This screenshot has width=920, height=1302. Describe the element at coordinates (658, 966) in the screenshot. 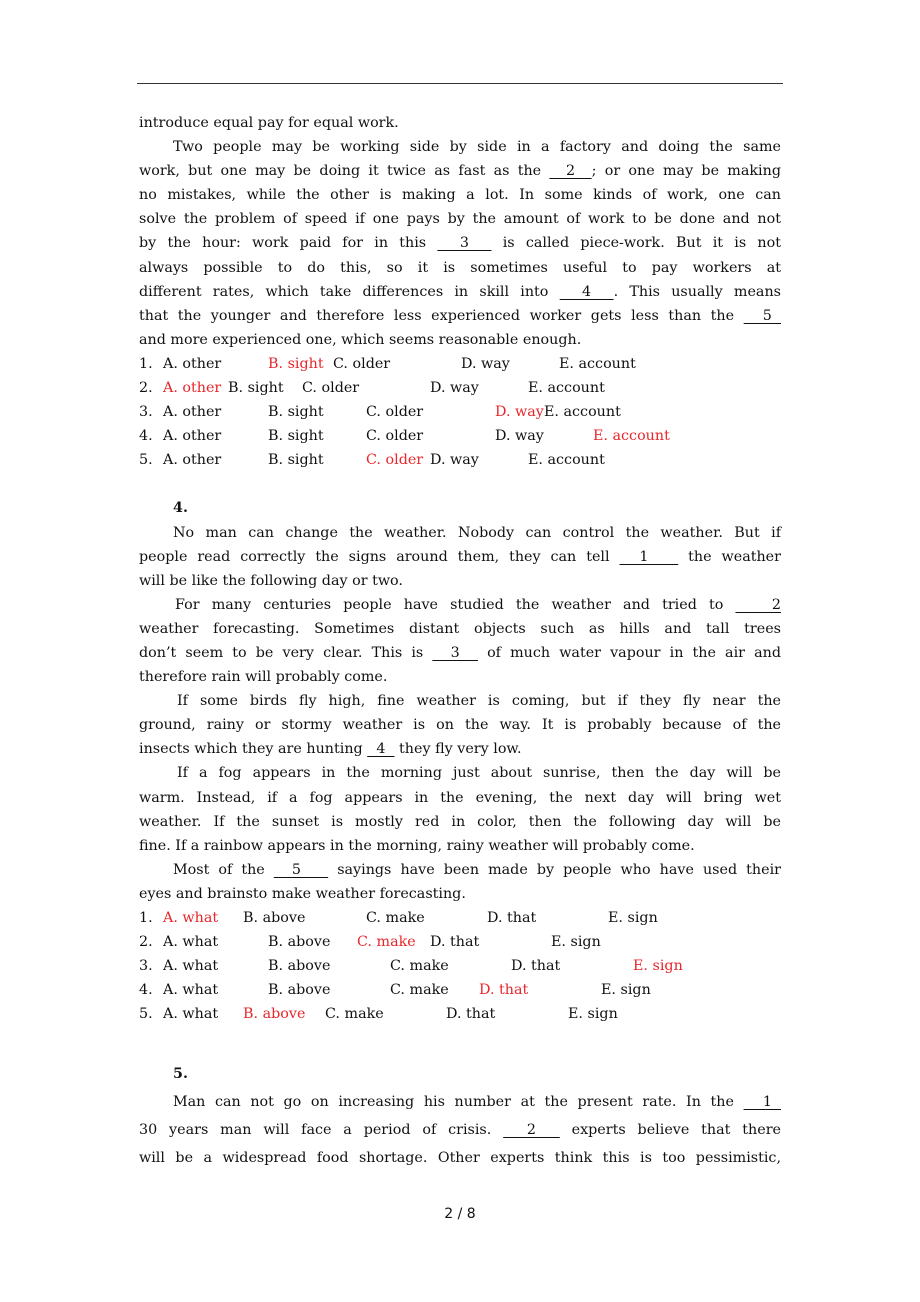

I see `option-choice-answer: E. sign` at that location.